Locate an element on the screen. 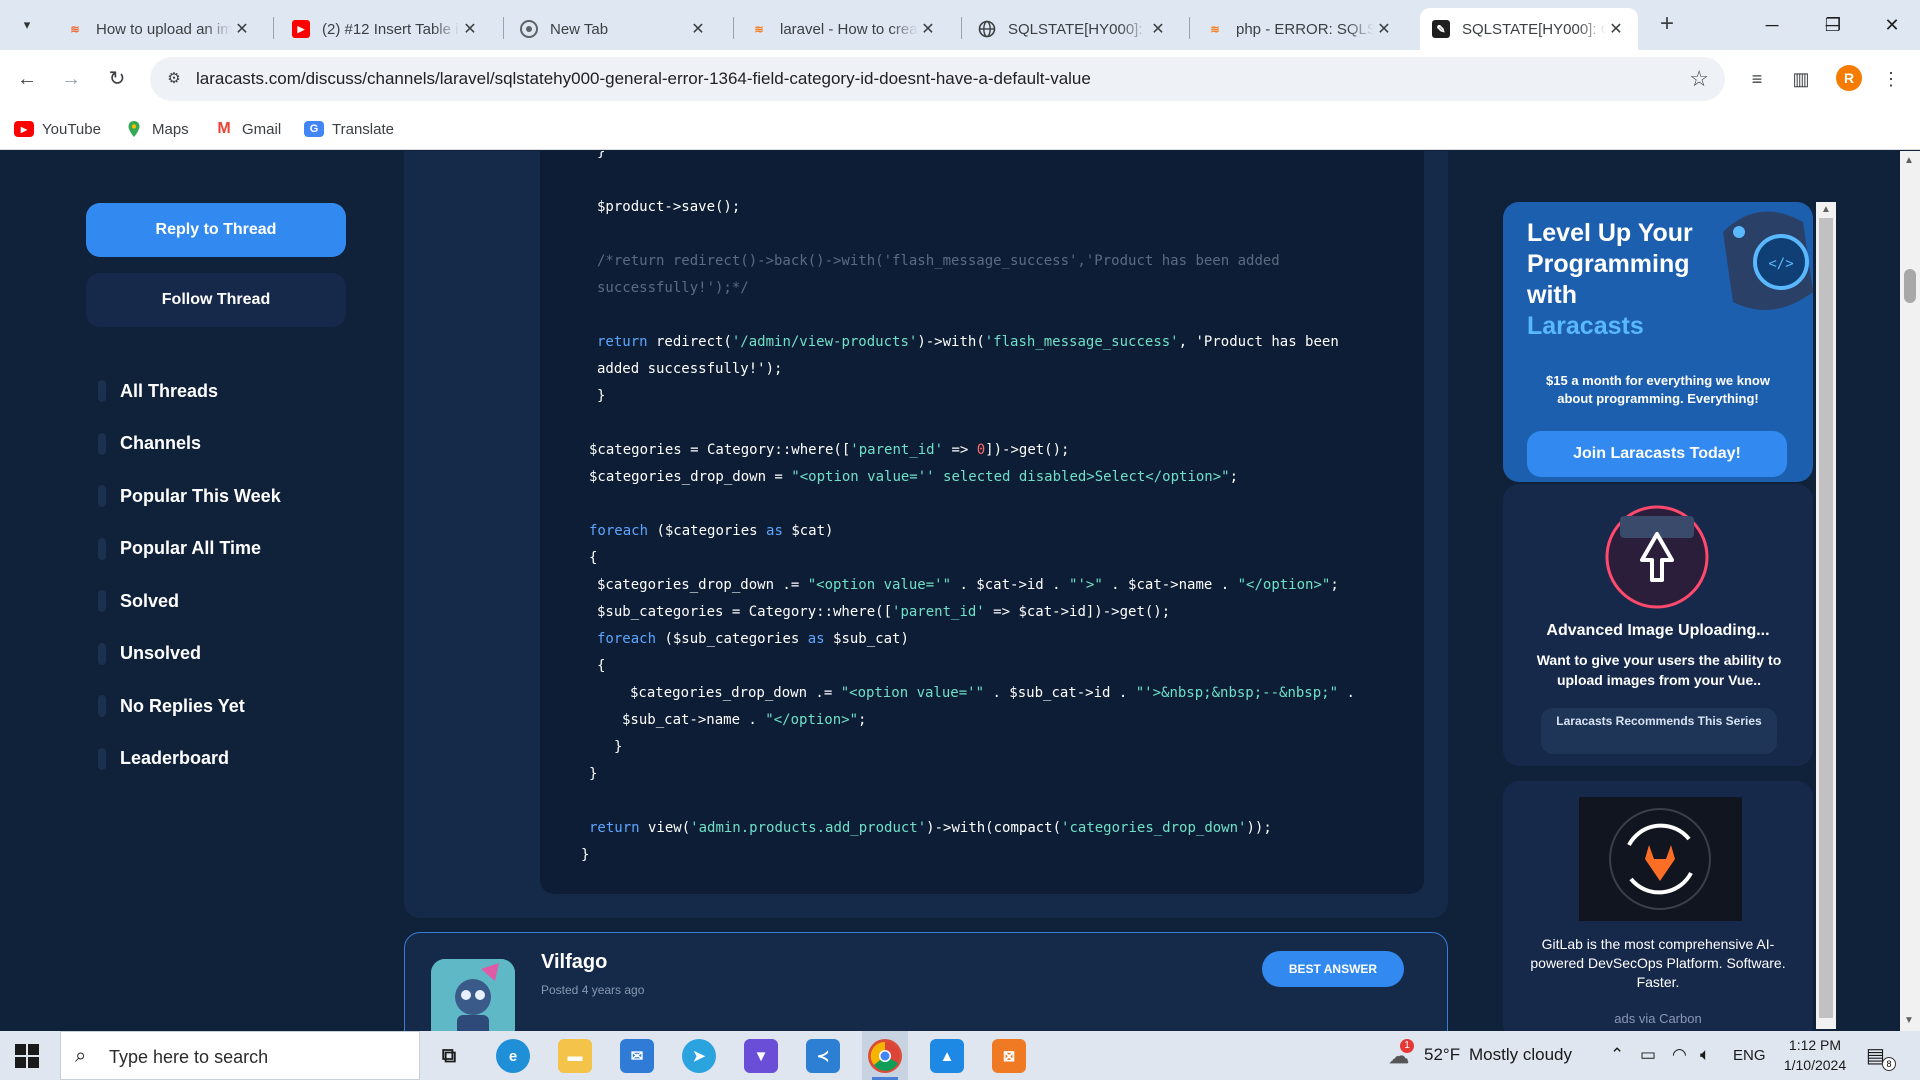 Image resolution: width=1920 pixels, height=1080 pixels. bookmark-gmail: M Gmail is located at coordinates (247, 129).